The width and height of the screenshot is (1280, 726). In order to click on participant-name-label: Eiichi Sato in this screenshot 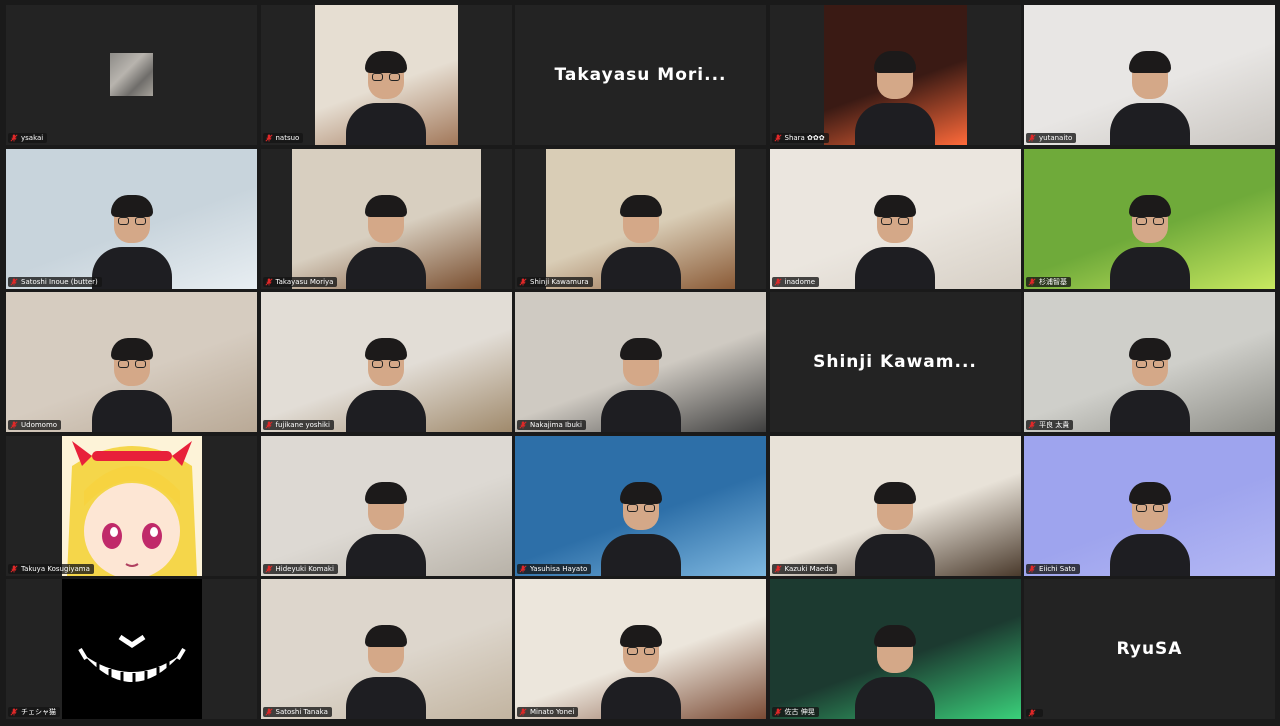, I will do `click(1053, 568)`.